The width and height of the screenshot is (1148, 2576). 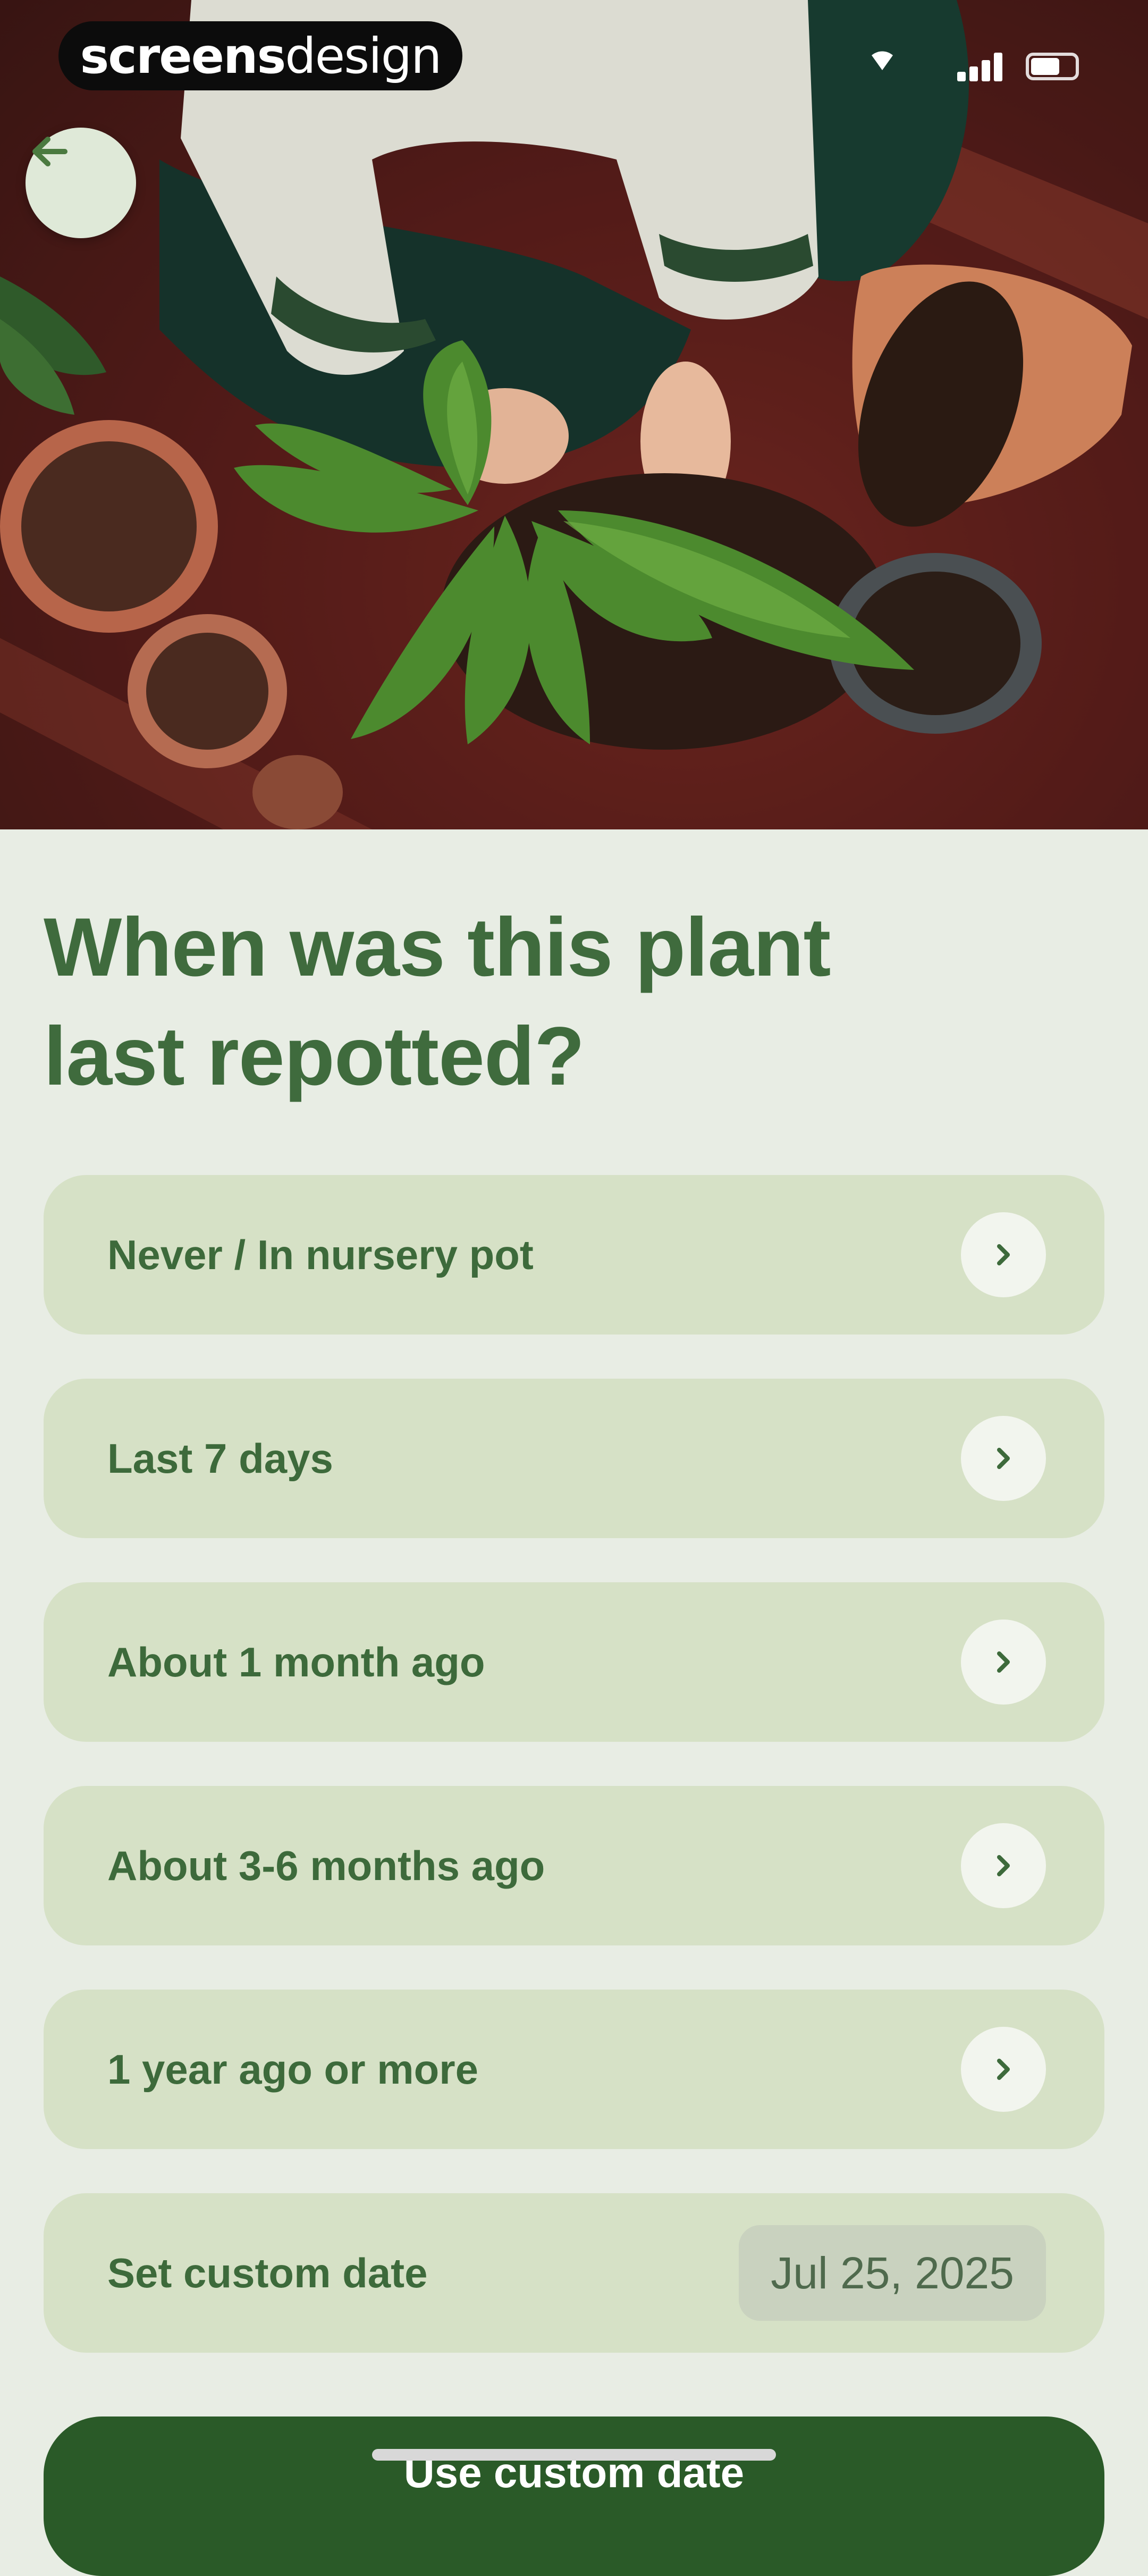 What do you see at coordinates (574, 2273) in the screenshot?
I see `custom-date-row: Set custom date Jul 25, 2025` at bounding box center [574, 2273].